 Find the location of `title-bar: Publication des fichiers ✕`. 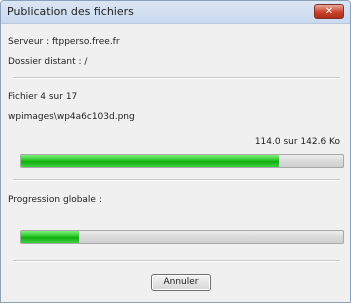

title-bar: Publication des fichiers ✕ is located at coordinates (175, 12).